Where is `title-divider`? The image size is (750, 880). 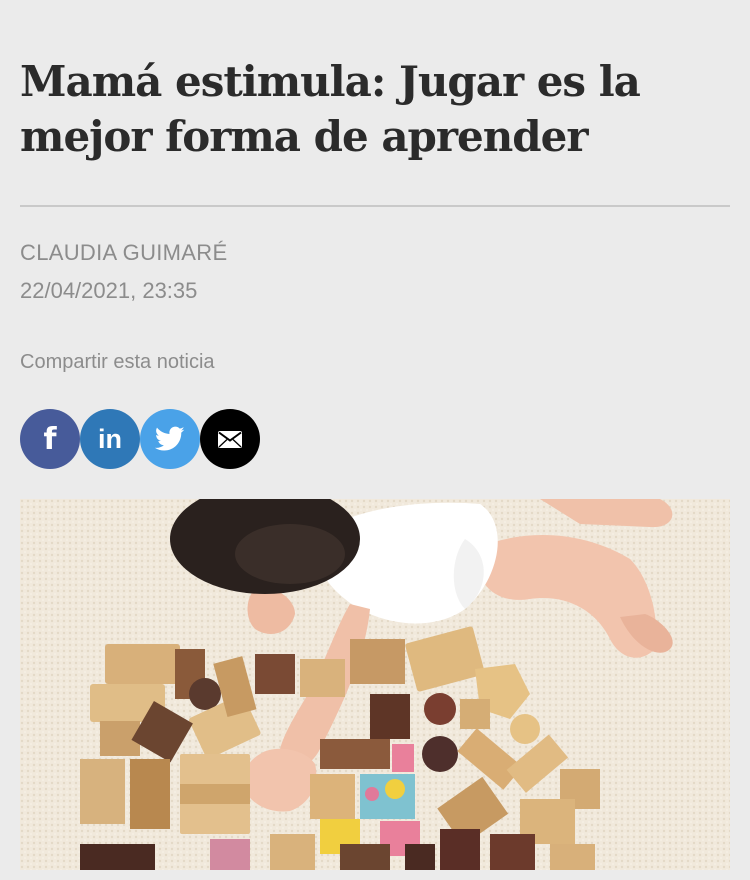 title-divider is located at coordinates (375, 206).